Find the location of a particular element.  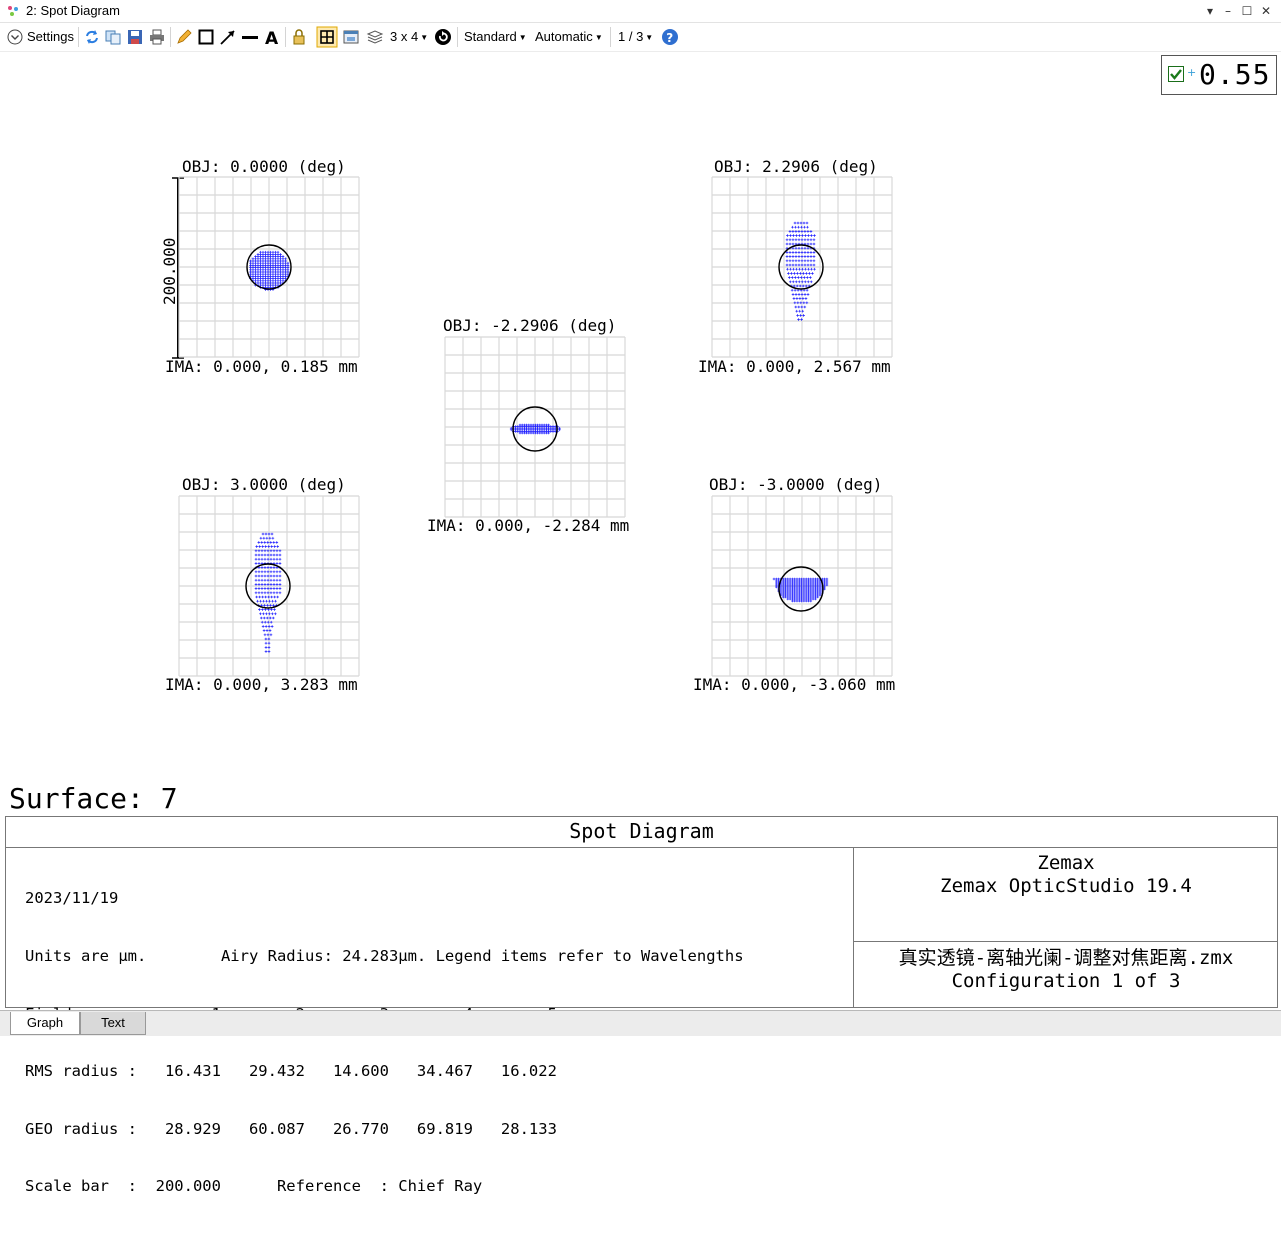

tab-text: Text is located at coordinates (113, 1023).